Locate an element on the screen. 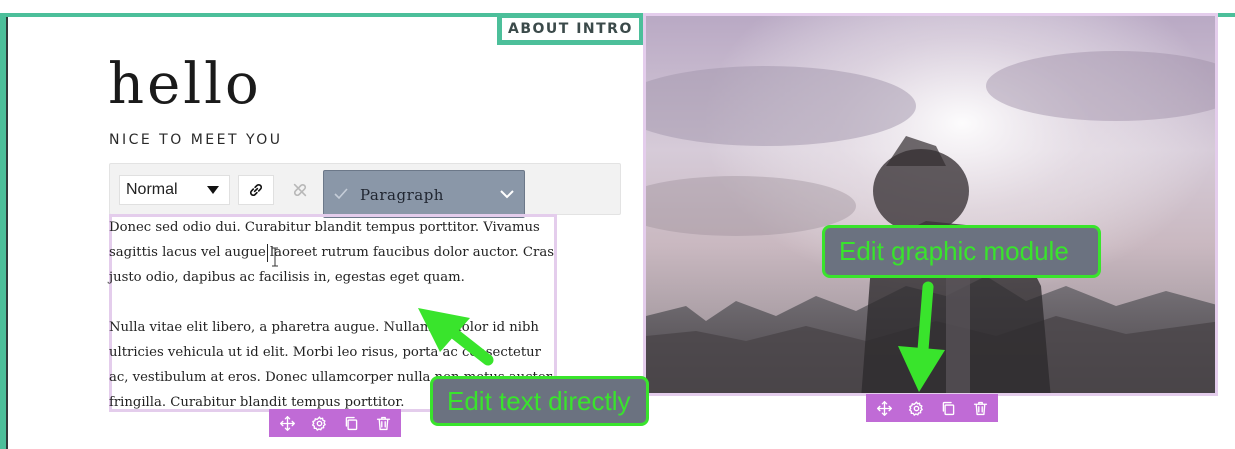 The image size is (1235, 449). move-graphic-module-button is located at coordinates (884, 408).